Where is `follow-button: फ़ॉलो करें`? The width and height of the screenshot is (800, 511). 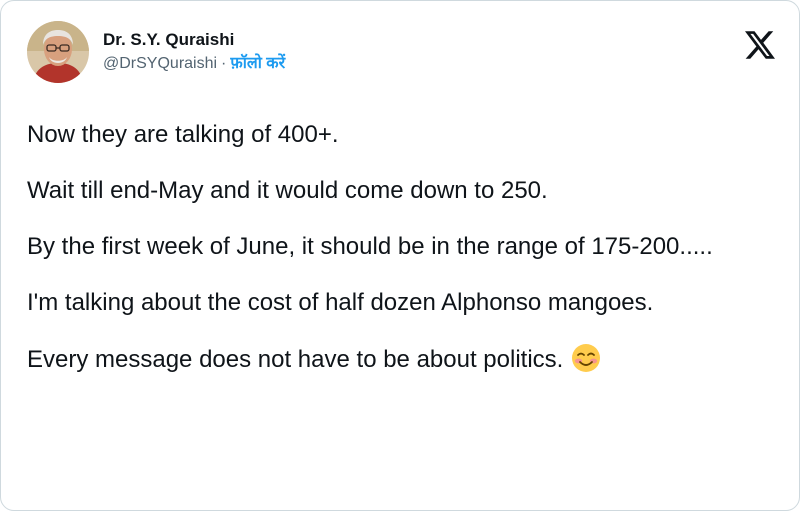 follow-button: फ़ॉलो करें is located at coordinates (257, 64).